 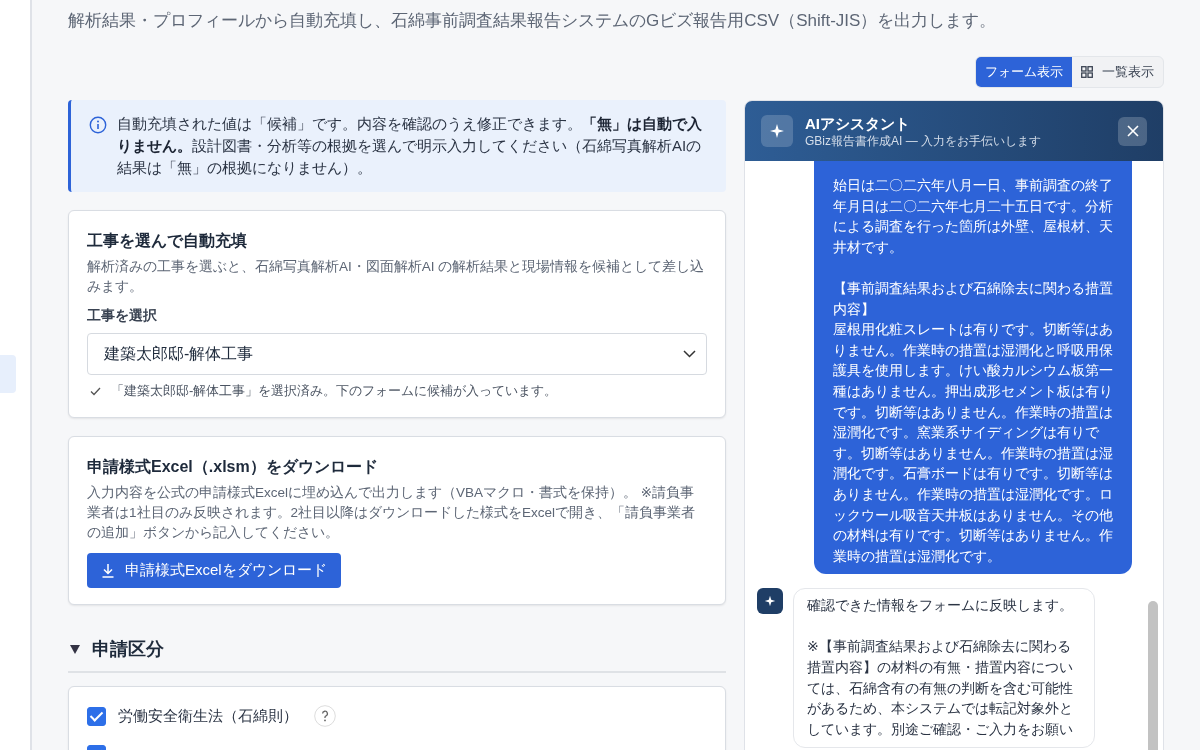 What do you see at coordinates (923, 140) in the screenshot?
I see `assistant-subtitle: GBiz報告書作成AI — 入力をお手伝いします` at bounding box center [923, 140].